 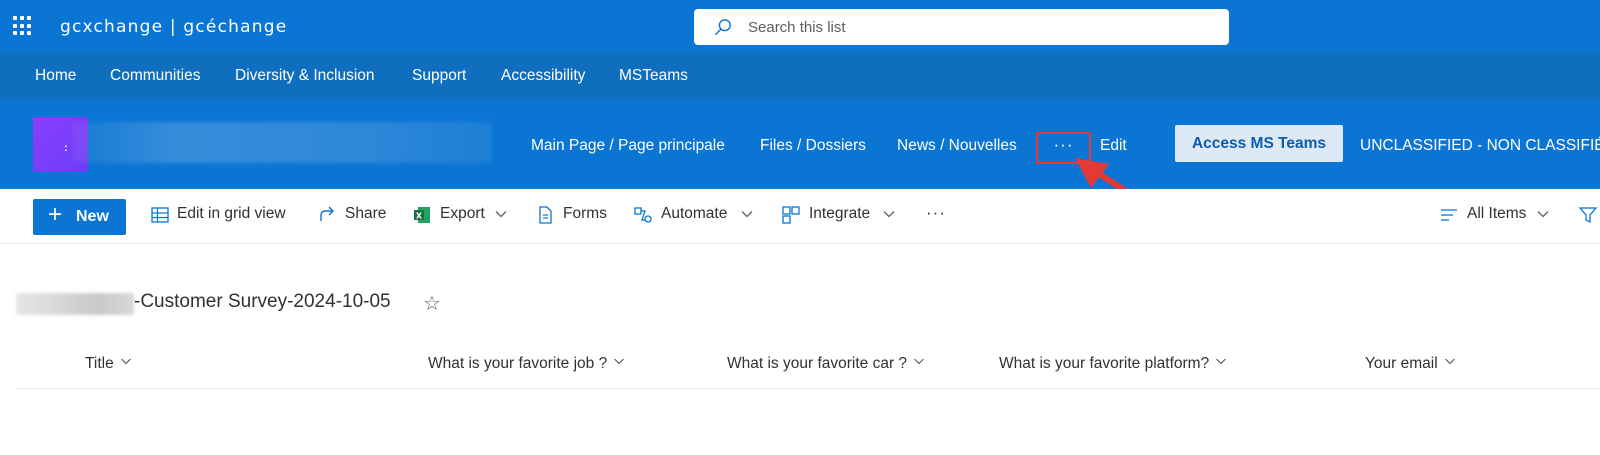 What do you see at coordinates (432, 303) in the screenshot?
I see `star-icon: ☆` at bounding box center [432, 303].